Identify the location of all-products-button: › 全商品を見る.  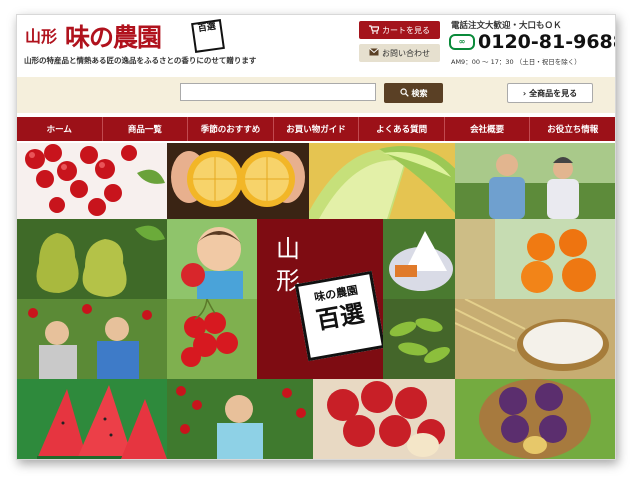
(550, 93).